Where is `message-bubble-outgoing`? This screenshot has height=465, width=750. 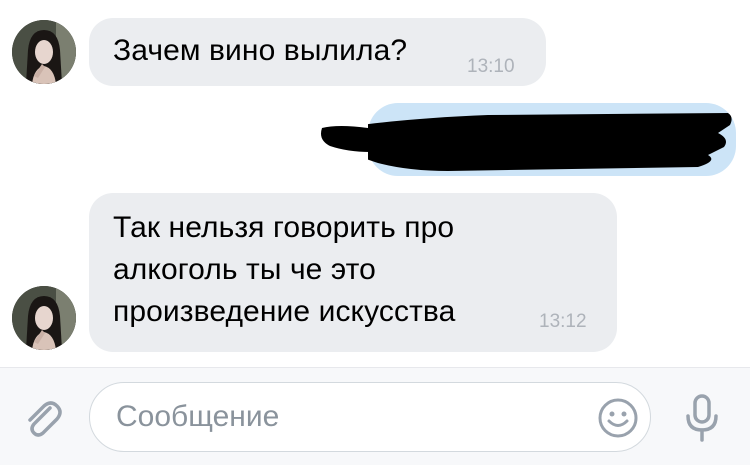 message-bubble-outgoing is located at coordinates (552, 139).